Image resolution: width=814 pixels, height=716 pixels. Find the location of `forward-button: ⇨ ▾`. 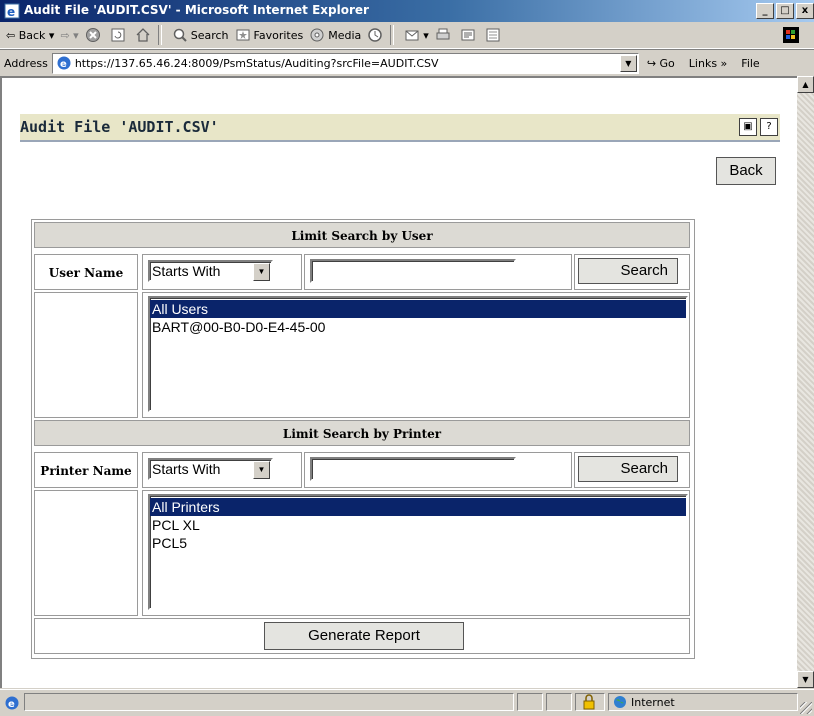

forward-button: ⇨ ▾ is located at coordinates (69, 35).